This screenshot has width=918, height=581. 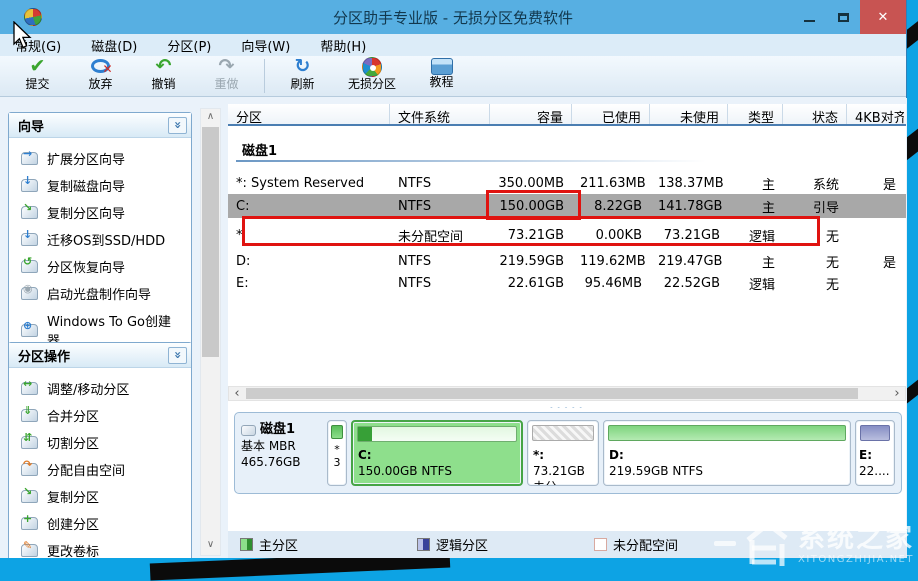 I want to click on close-button: ✕, so click(x=883, y=17).